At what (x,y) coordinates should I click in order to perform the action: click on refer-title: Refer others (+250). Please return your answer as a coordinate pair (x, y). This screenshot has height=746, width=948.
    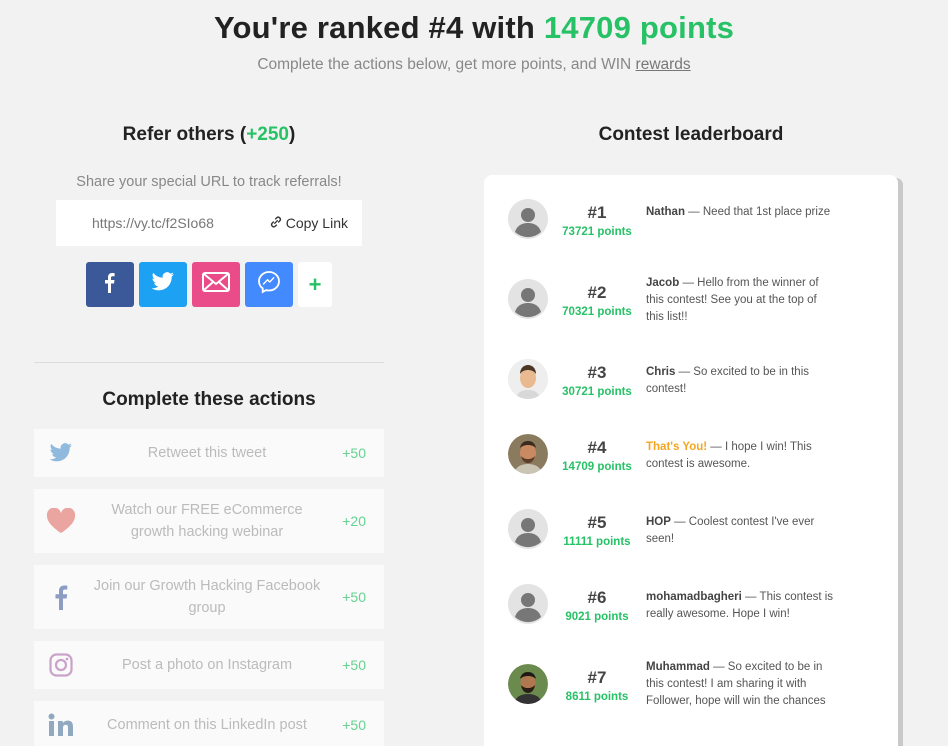
    Looking at the image, I should click on (209, 135).